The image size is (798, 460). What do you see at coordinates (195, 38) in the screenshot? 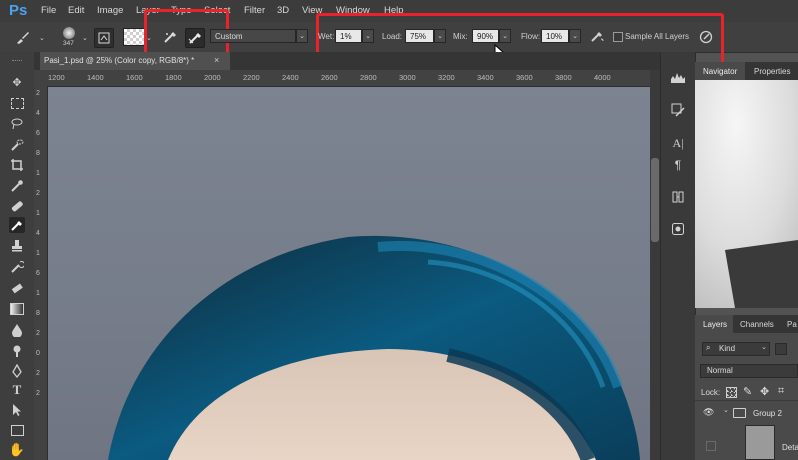
I see `clean-brush-after-stroke-icon` at bounding box center [195, 38].